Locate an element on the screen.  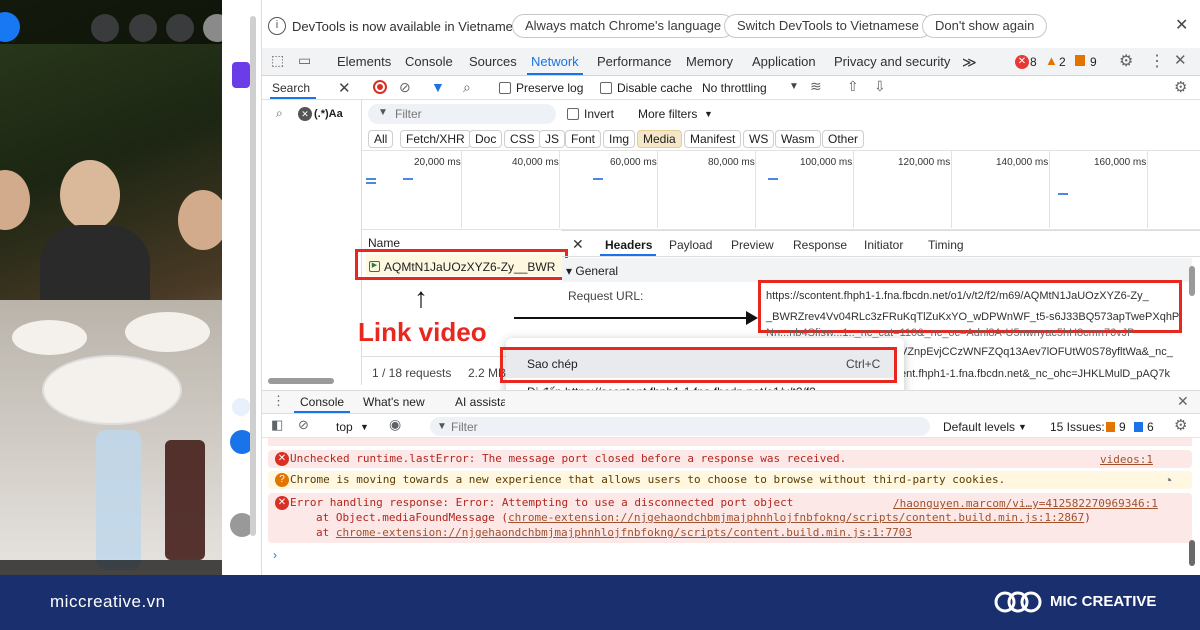
menu-grid-icon is located at coordinates (105, 28).